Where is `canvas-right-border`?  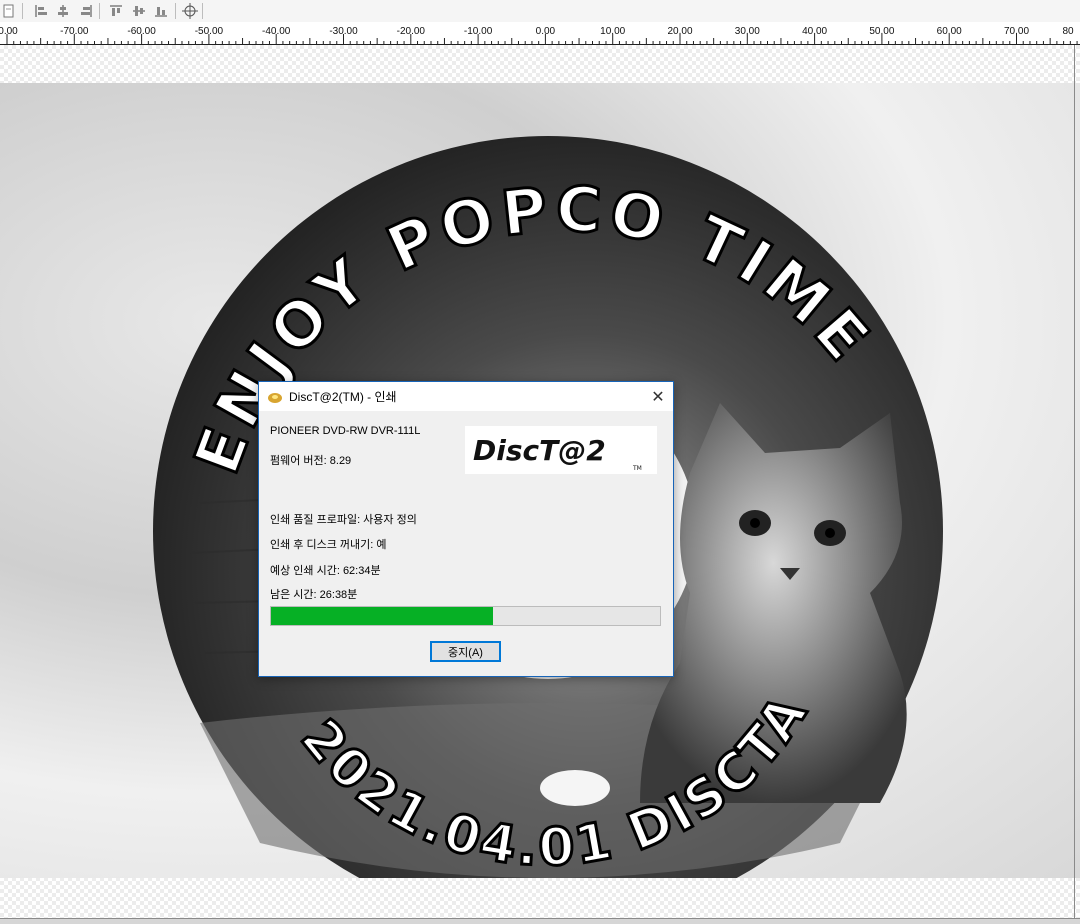 canvas-right-border is located at coordinates (1074, 484).